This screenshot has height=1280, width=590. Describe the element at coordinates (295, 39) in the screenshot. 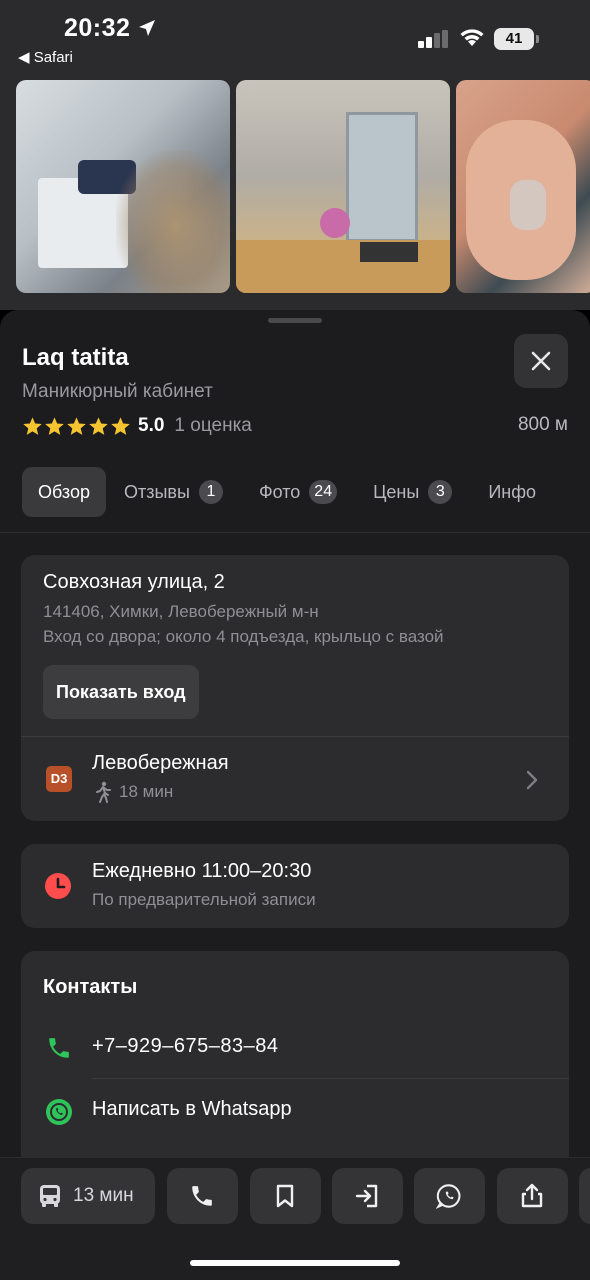

I see `status-bar: 20:32 ◀ Safari 41` at that location.